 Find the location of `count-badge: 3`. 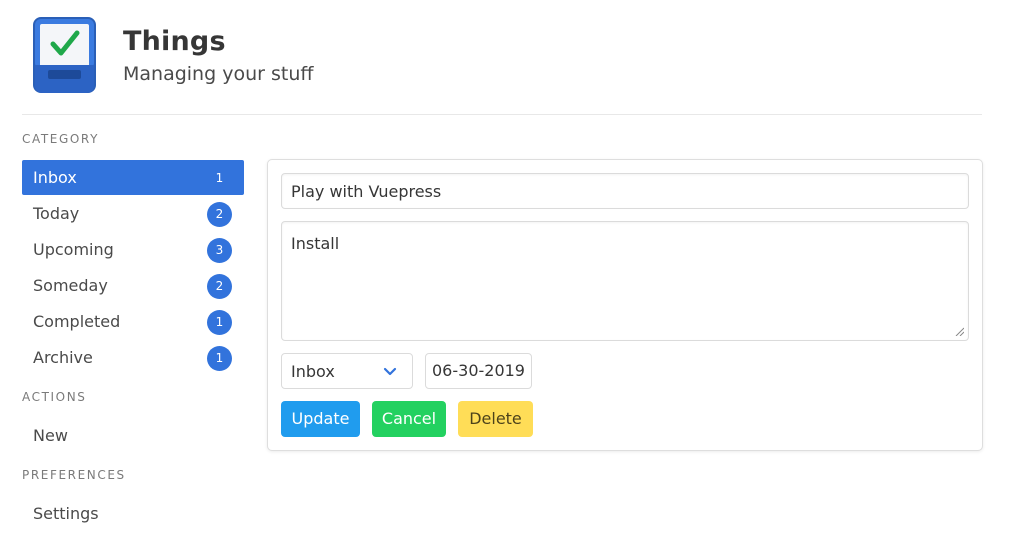

count-badge: 3 is located at coordinates (219, 250).